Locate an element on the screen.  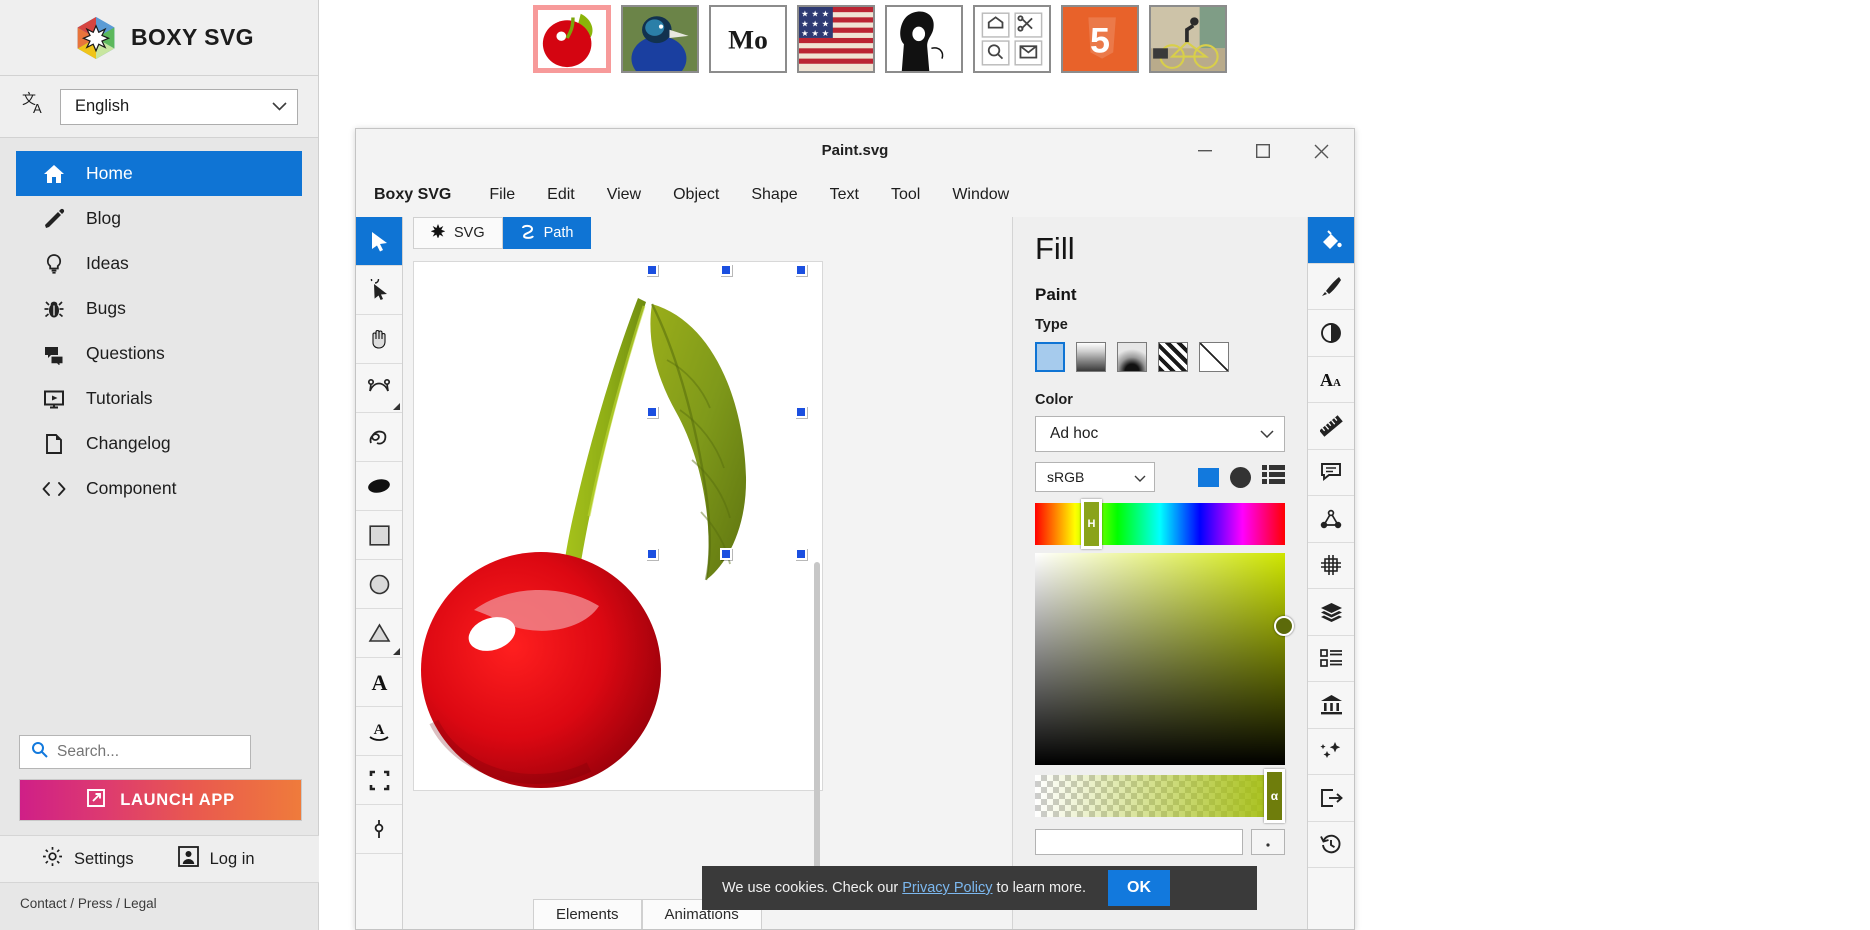
color-preset-select: Ad hoc is located at coordinates (1160, 434).